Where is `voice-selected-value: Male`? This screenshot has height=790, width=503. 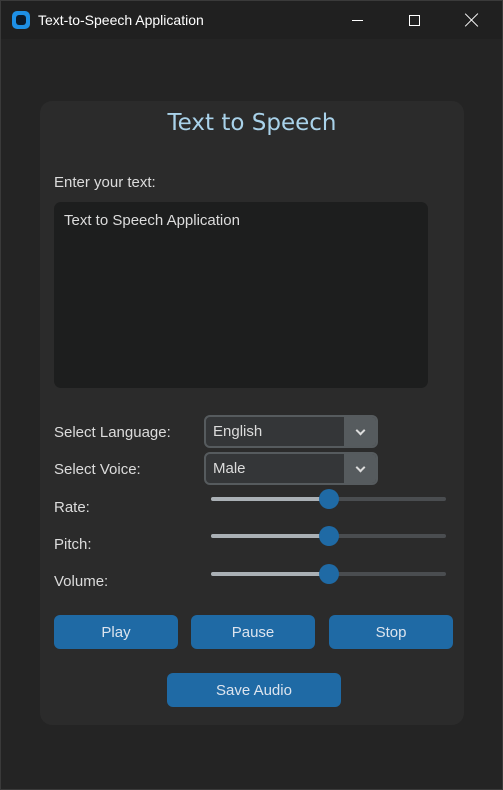
voice-selected-value: Male is located at coordinates (229, 468).